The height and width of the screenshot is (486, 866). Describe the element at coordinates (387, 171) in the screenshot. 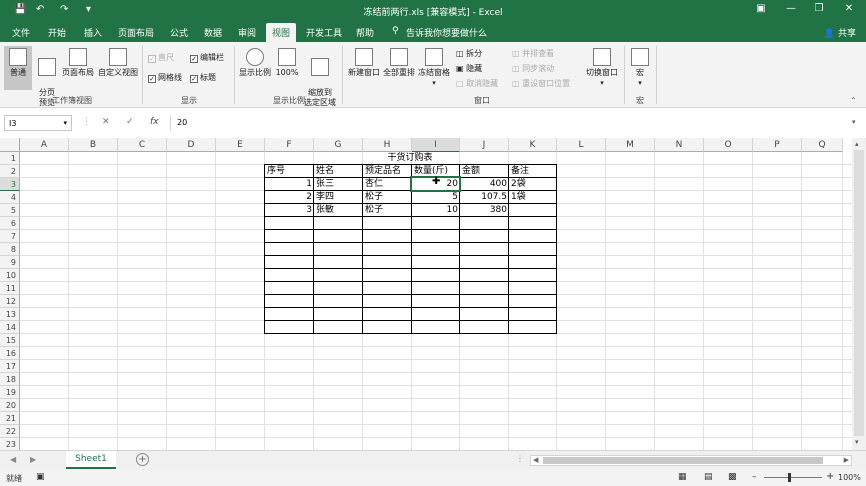

I see `table-header-cell: 预定品名` at that location.